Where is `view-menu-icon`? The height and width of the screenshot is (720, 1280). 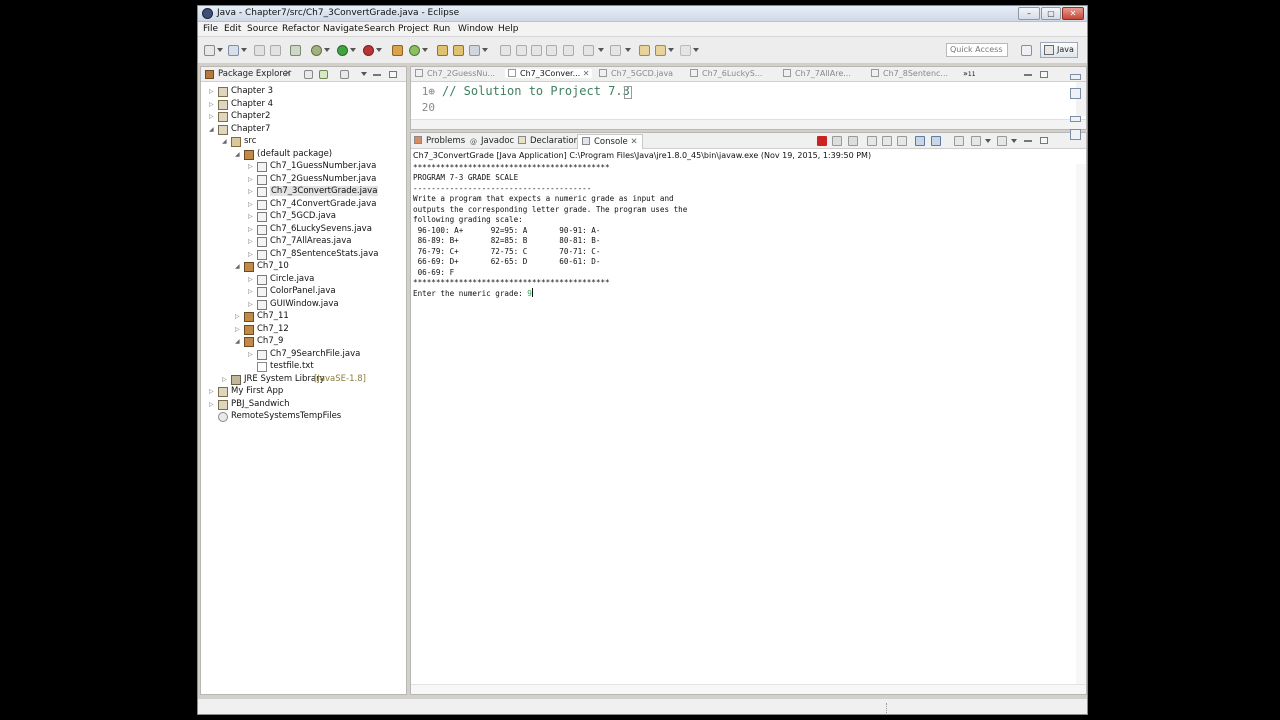 view-menu-icon is located at coordinates (364, 74).